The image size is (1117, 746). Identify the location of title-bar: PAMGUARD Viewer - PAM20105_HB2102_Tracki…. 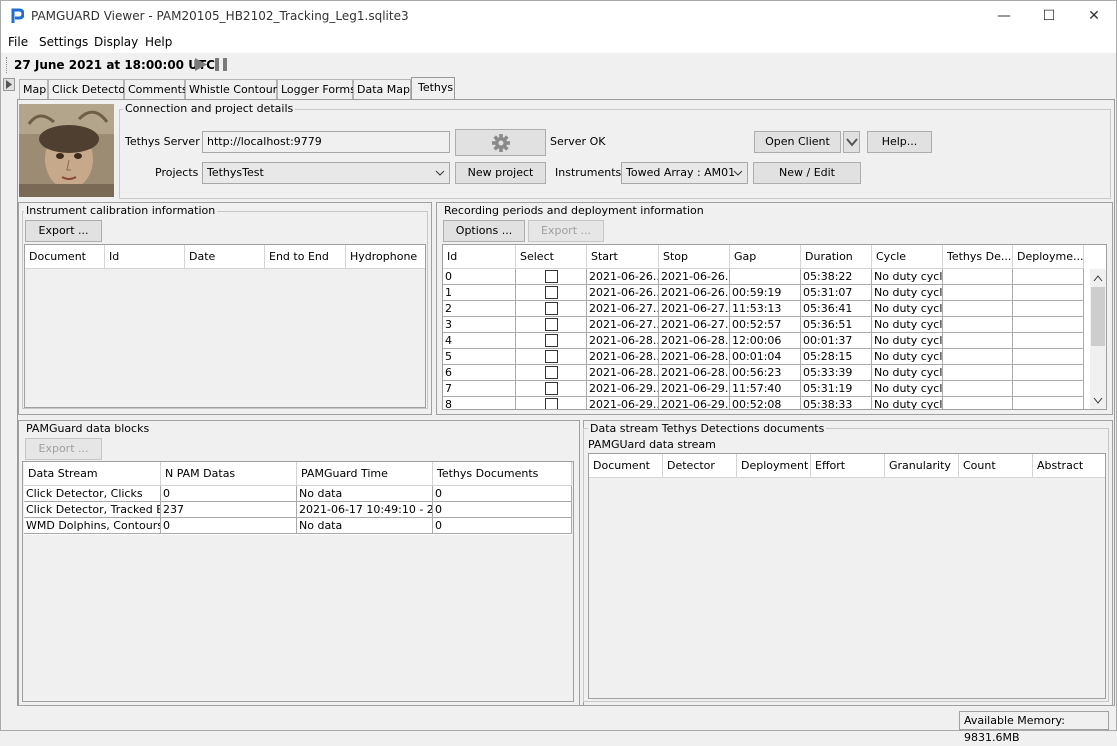
(558, 16).